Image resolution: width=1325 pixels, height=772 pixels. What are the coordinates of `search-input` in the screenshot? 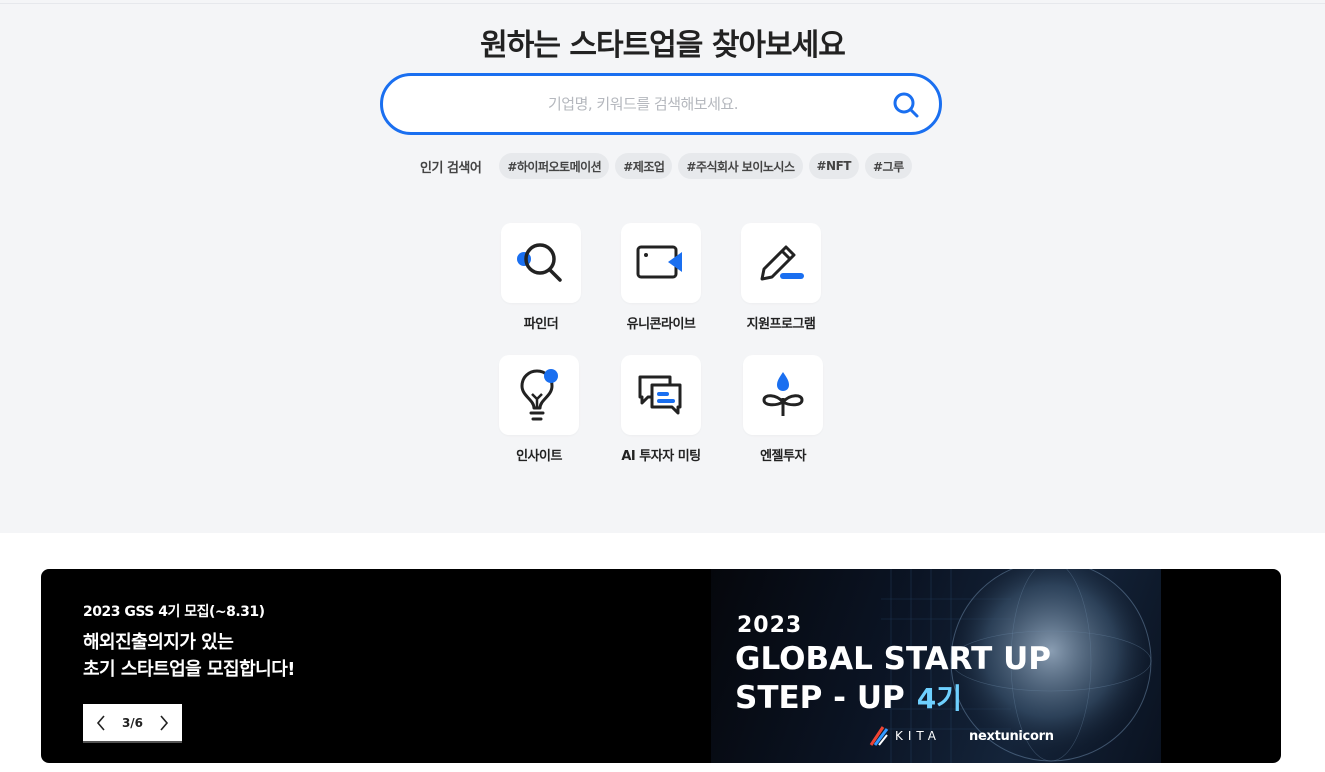 It's located at (643, 104).